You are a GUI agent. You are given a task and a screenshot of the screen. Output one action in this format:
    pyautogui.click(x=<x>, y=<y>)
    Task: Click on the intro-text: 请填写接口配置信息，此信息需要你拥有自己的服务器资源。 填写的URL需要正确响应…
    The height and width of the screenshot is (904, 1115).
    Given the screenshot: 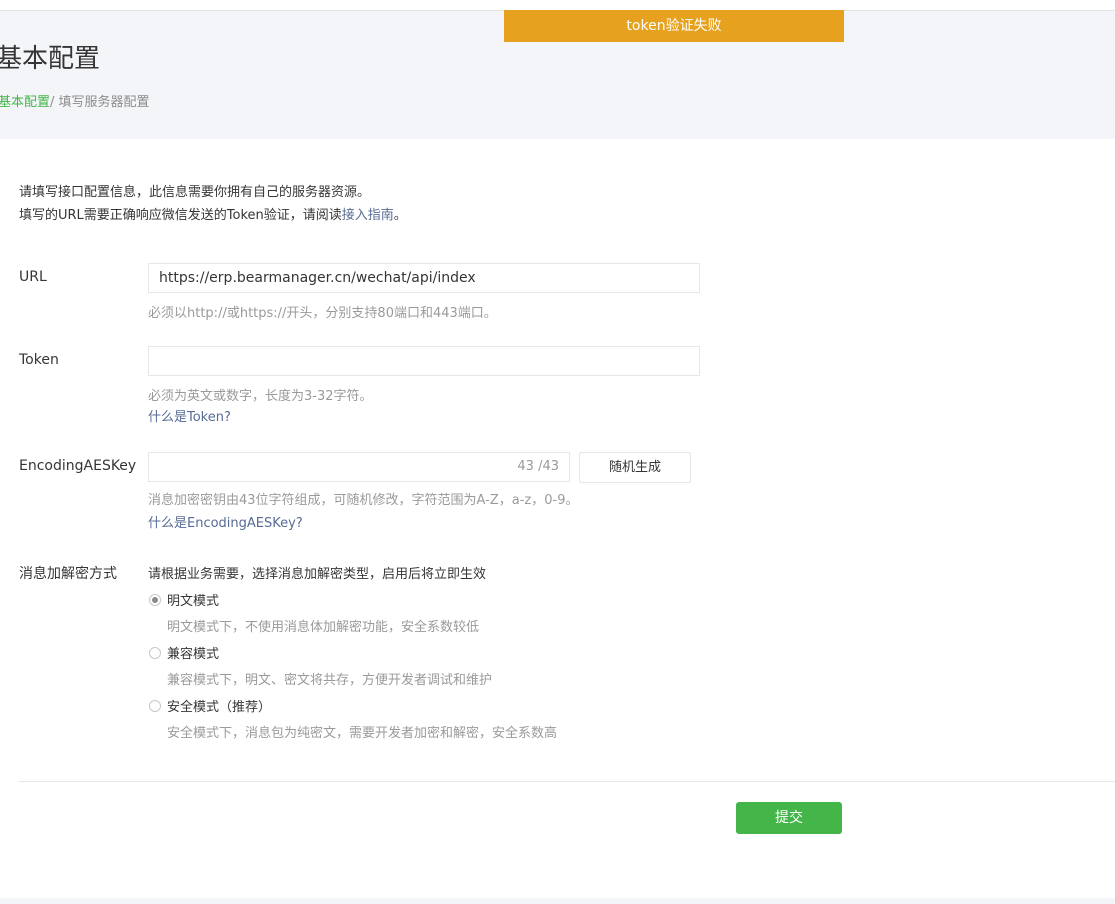 What is the action you would take?
    pyautogui.click(x=213, y=204)
    